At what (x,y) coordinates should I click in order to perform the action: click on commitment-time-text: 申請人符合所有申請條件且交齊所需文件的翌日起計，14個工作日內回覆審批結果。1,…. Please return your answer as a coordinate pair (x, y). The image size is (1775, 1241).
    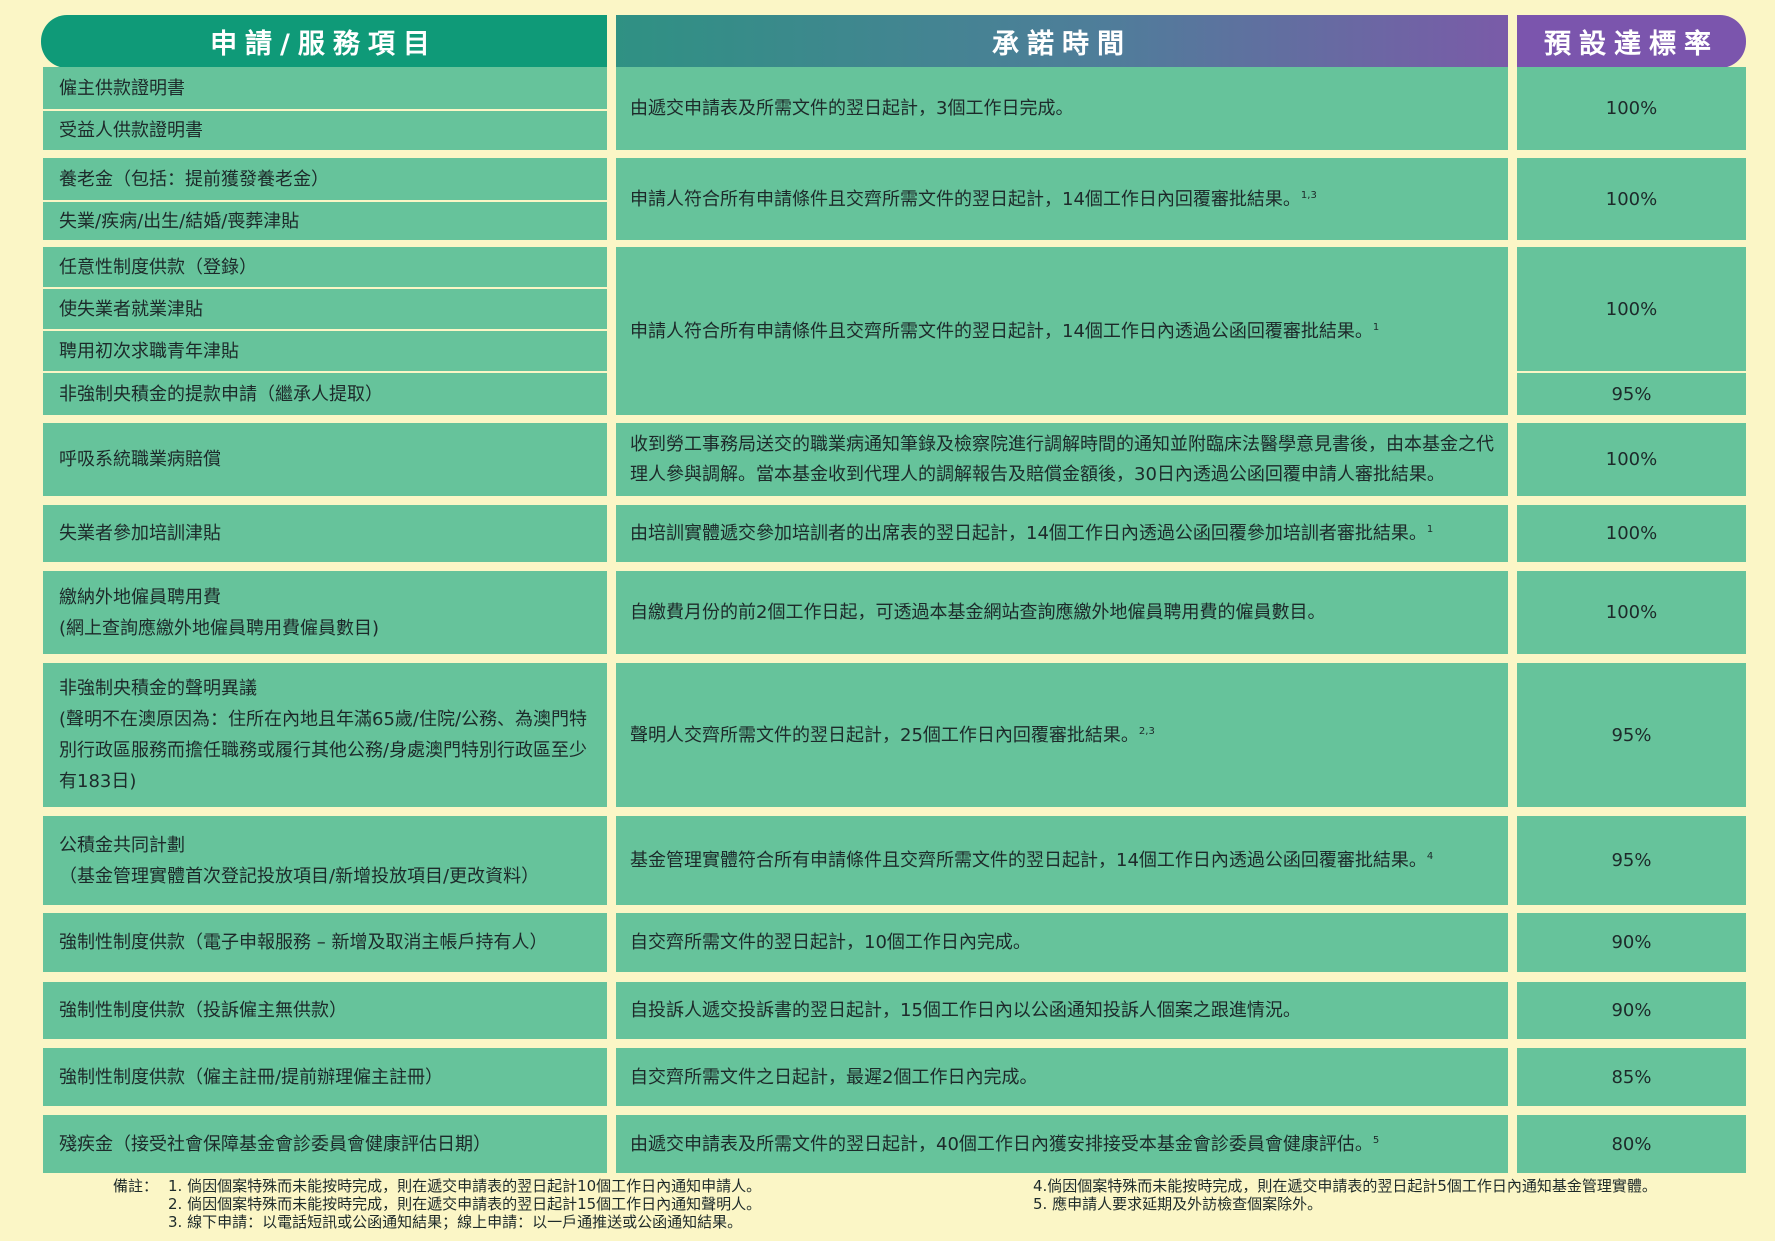
    Looking at the image, I should click on (973, 199).